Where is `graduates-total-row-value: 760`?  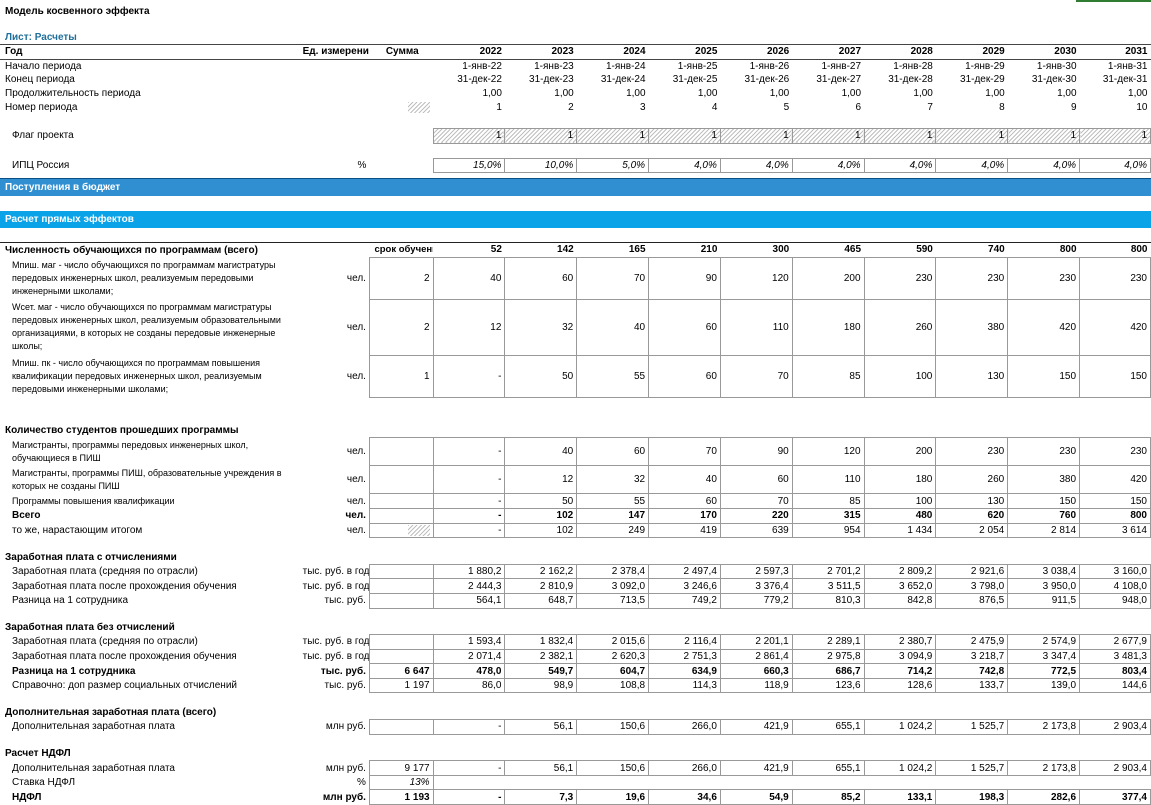 graduates-total-row-value: 760 is located at coordinates (1044, 515).